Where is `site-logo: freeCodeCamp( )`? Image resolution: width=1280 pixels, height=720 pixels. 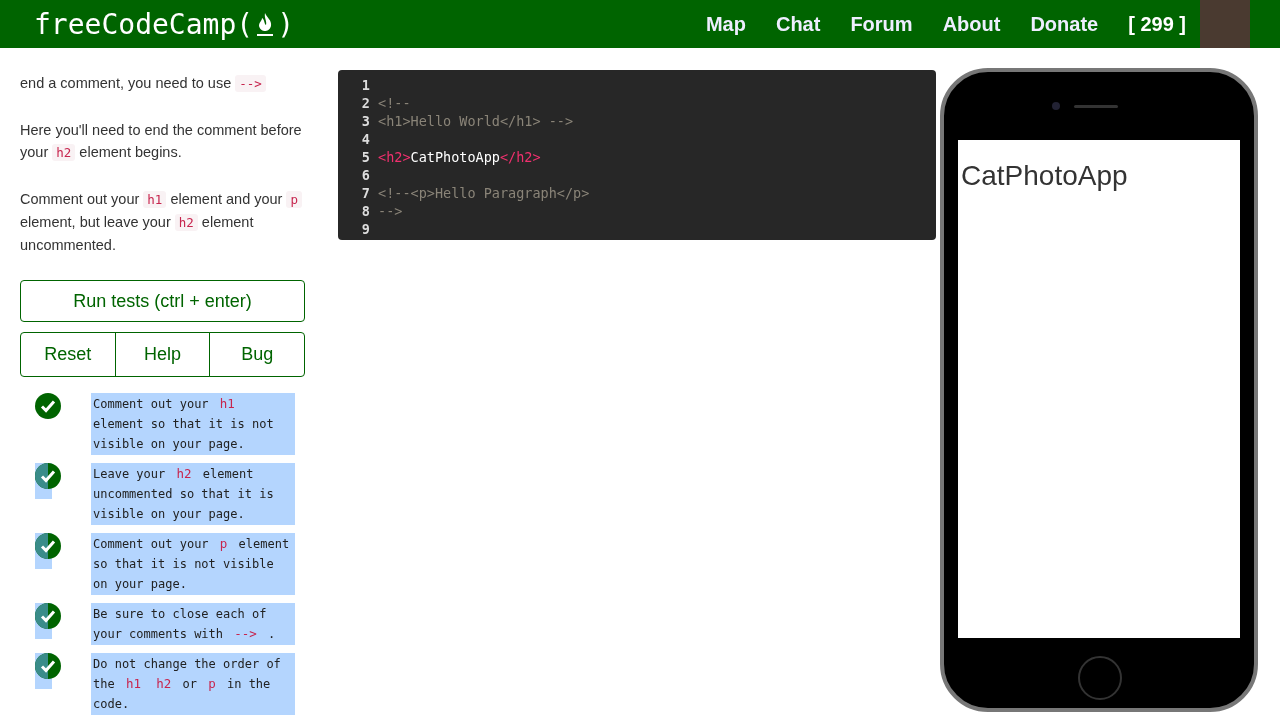 site-logo: freeCodeCamp( ) is located at coordinates (370, 24).